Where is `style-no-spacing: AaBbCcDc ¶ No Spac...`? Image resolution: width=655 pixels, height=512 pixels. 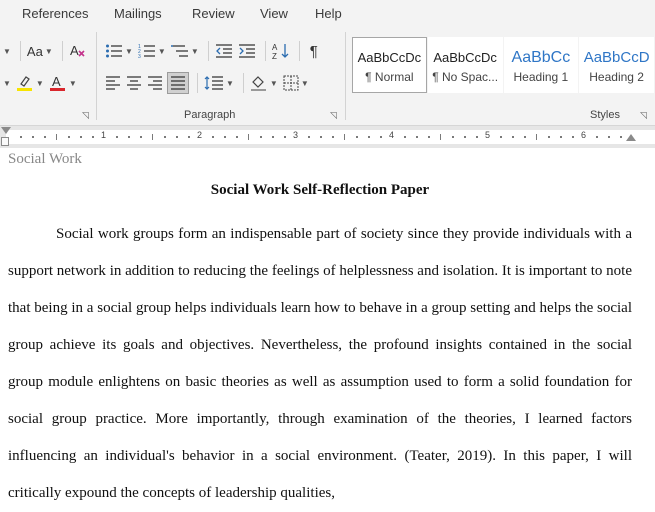
style-no-spacing: AaBbCcDc ¶ No Spac... is located at coordinates (465, 65).